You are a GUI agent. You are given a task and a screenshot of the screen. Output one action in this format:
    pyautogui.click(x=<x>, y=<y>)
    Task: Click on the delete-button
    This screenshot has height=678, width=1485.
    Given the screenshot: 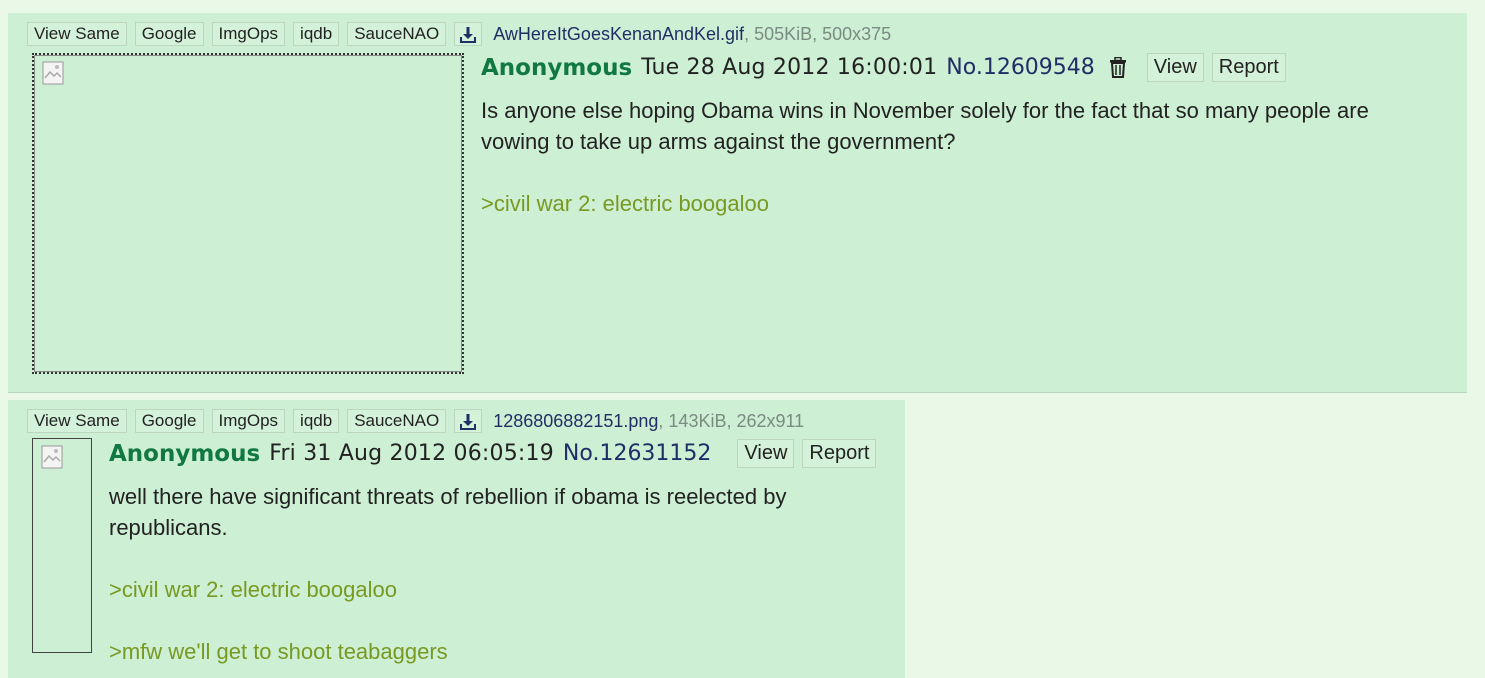 What is the action you would take?
    pyautogui.click(x=1118, y=67)
    